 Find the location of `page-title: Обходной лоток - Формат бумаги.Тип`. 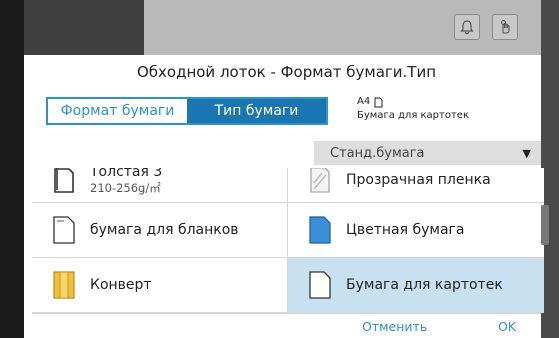

page-title: Обходной лоток - Формат бумаги.Тип is located at coordinates (286, 72).